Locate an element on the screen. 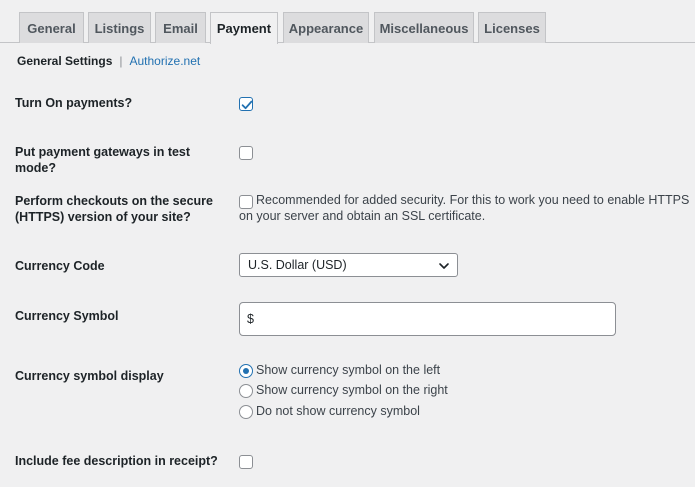 The height and width of the screenshot is (487, 695). checkmark-icon is located at coordinates (247, 105).